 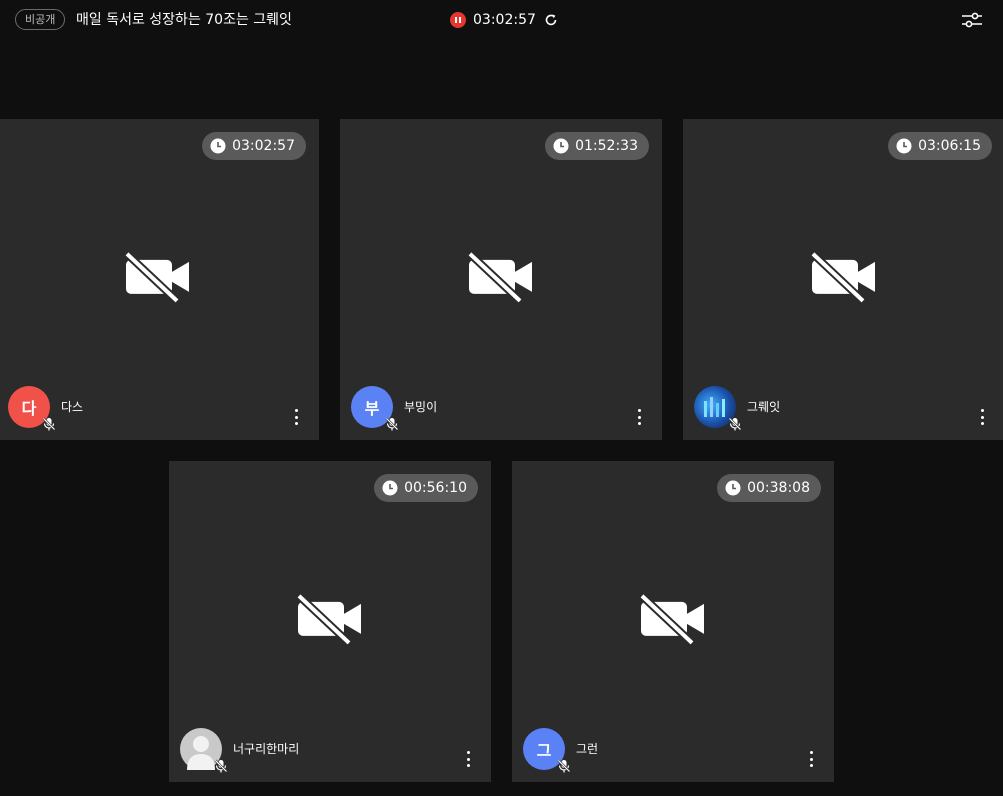 What do you see at coordinates (435, 488) in the screenshot?
I see `study-time: 00:56:10` at bounding box center [435, 488].